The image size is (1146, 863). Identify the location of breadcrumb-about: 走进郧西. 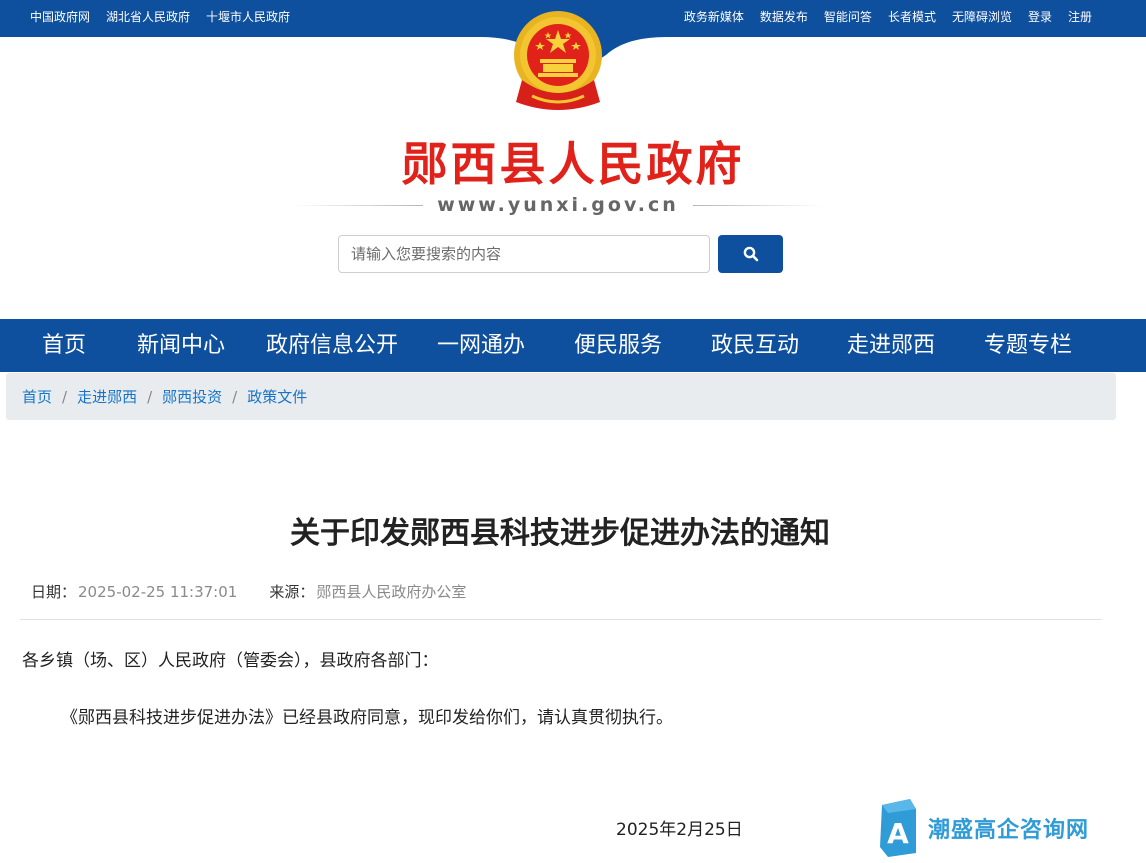
(107, 396).